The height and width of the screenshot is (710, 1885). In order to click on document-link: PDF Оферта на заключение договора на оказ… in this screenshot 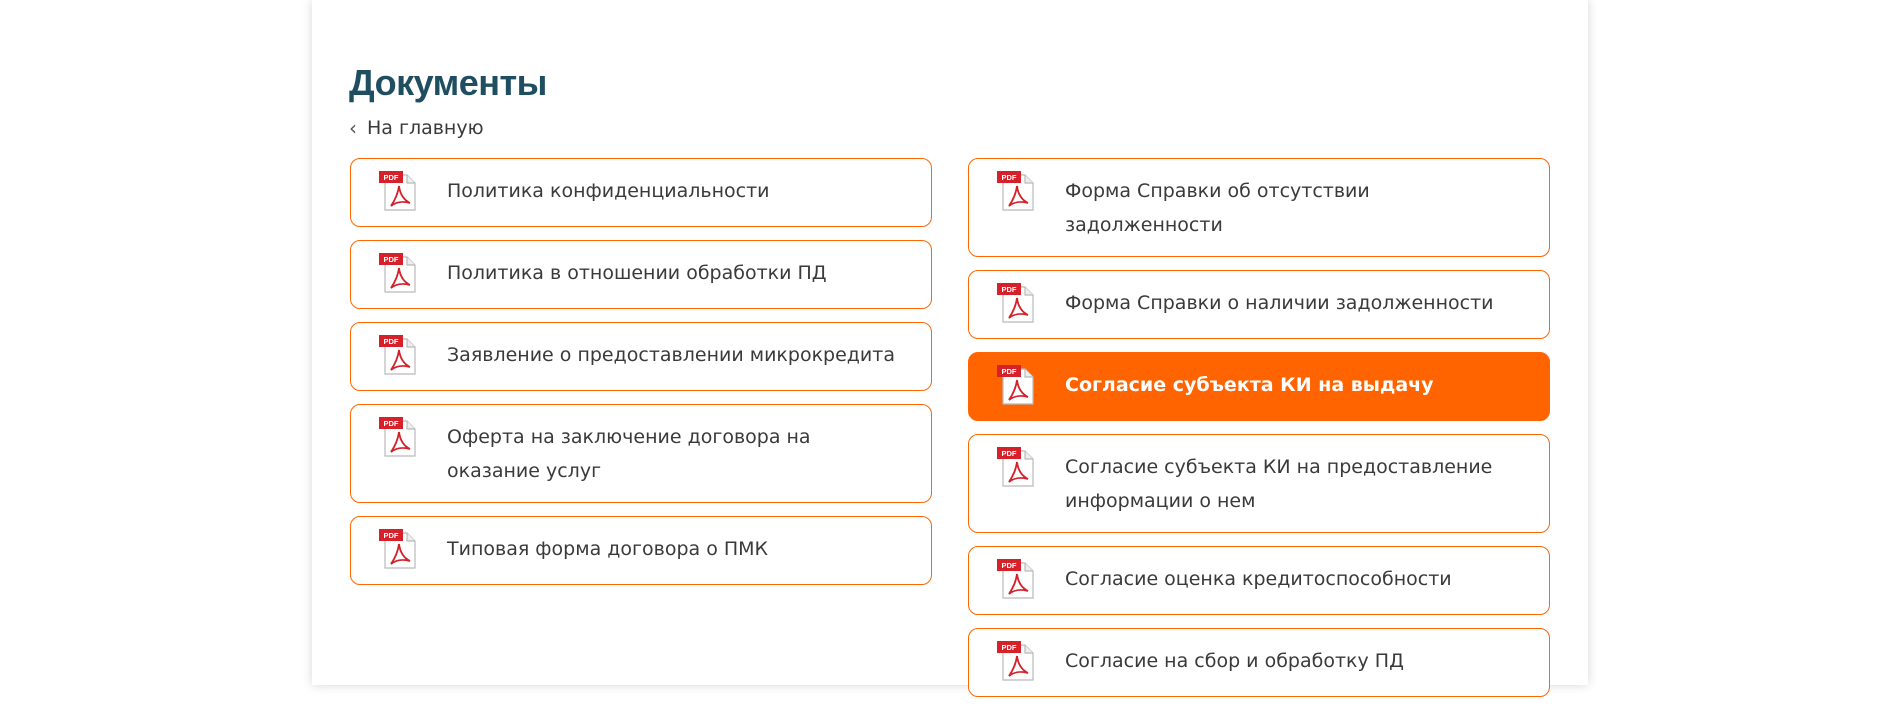, I will do `click(641, 453)`.